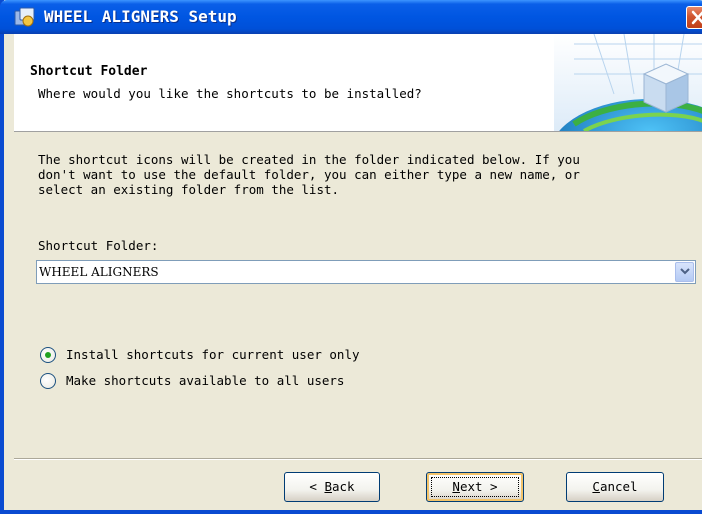  I want to click on cancel-label: ancel, so click(618, 486).